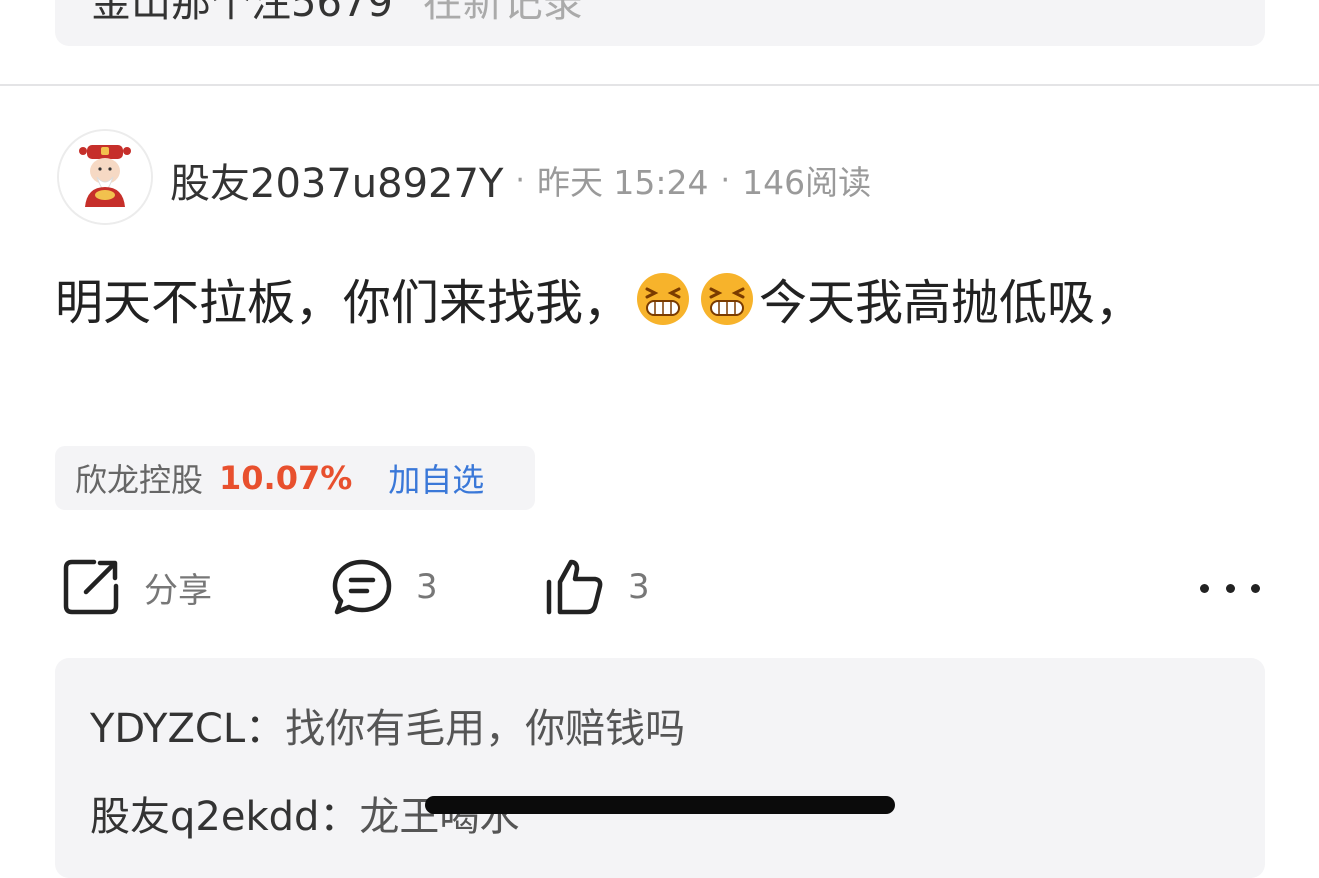 The image size is (1319, 878). Describe the element at coordinates (91, 587) in the screenshot. I see `share-icon` at that location.